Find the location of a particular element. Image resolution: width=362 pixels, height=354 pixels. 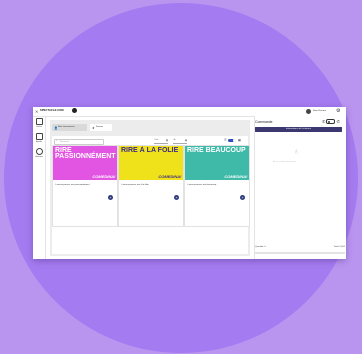

gear-icon: ⚙ is located at coordinates (338, 111).